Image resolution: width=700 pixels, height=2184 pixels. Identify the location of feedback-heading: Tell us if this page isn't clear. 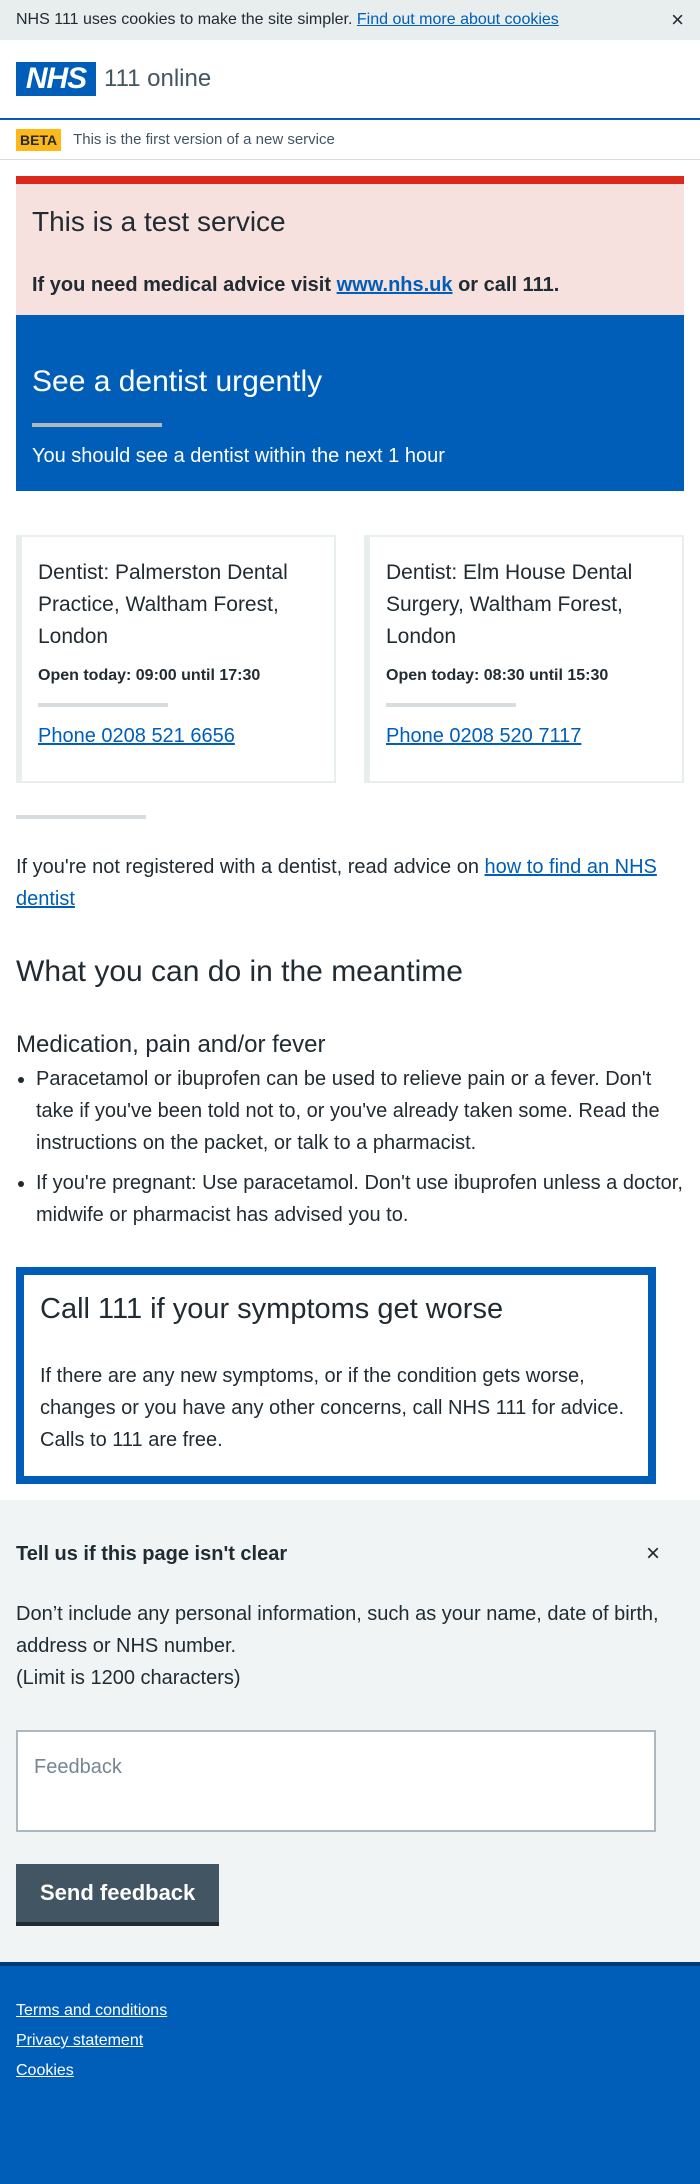
(152, 1553).